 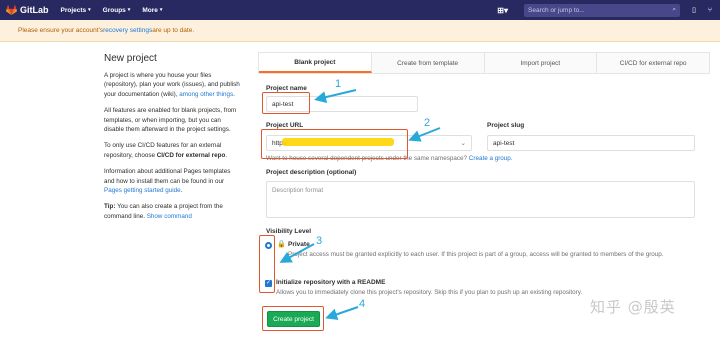 What do you see at coordinates (281, 244) in the screenshot?
I see `lock-icon: 🔒` at bounding box center [281, 244].